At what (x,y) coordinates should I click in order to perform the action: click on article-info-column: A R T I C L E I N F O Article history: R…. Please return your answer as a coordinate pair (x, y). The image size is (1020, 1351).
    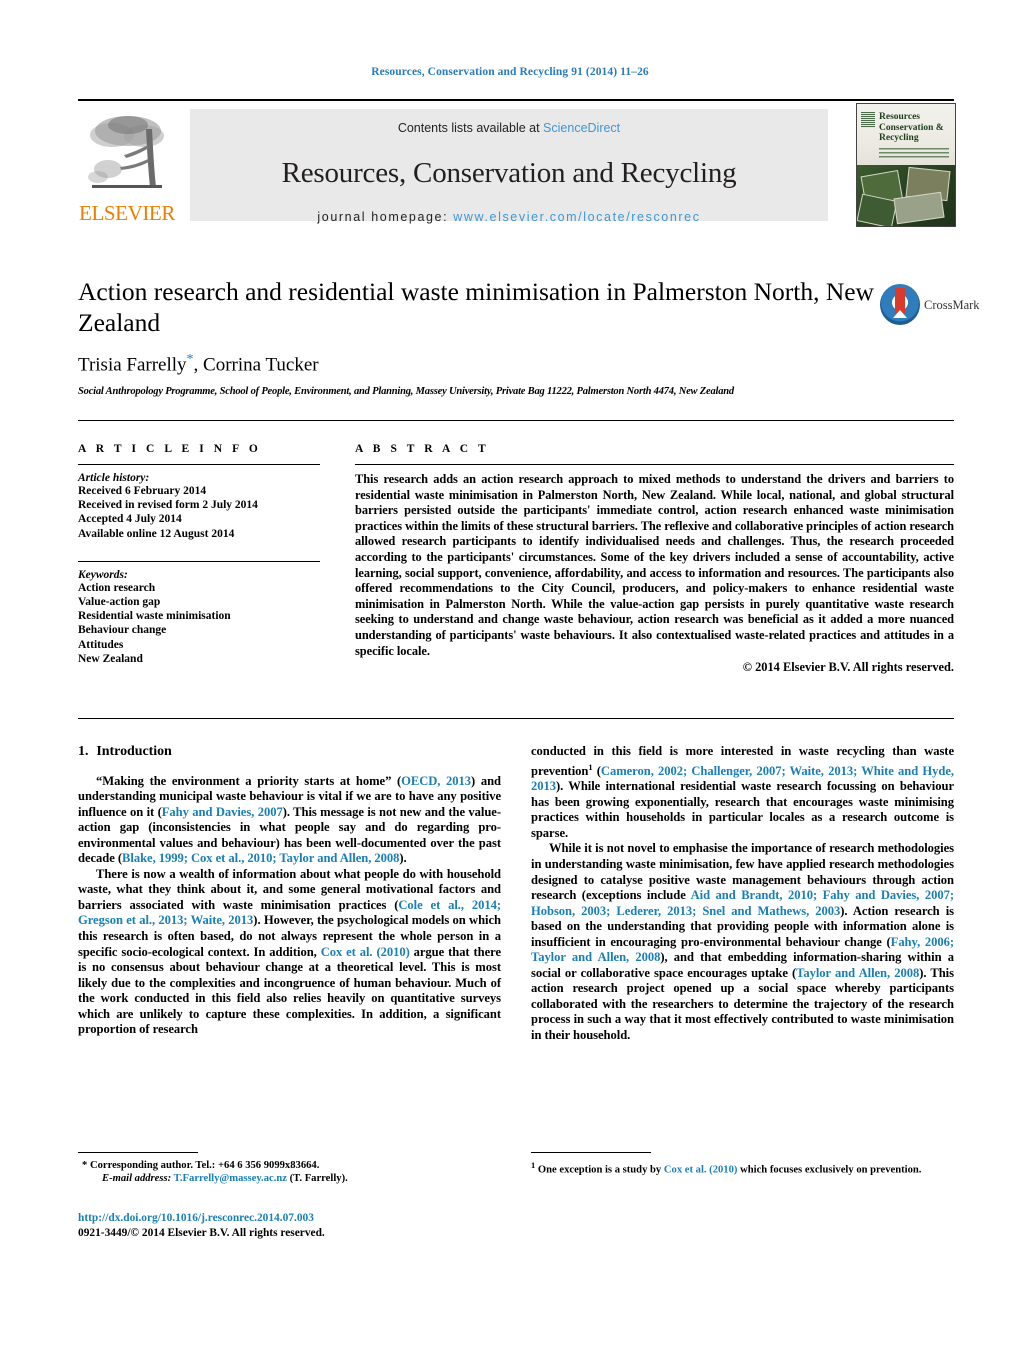
    Looking at the image, I should click on (199, 554).